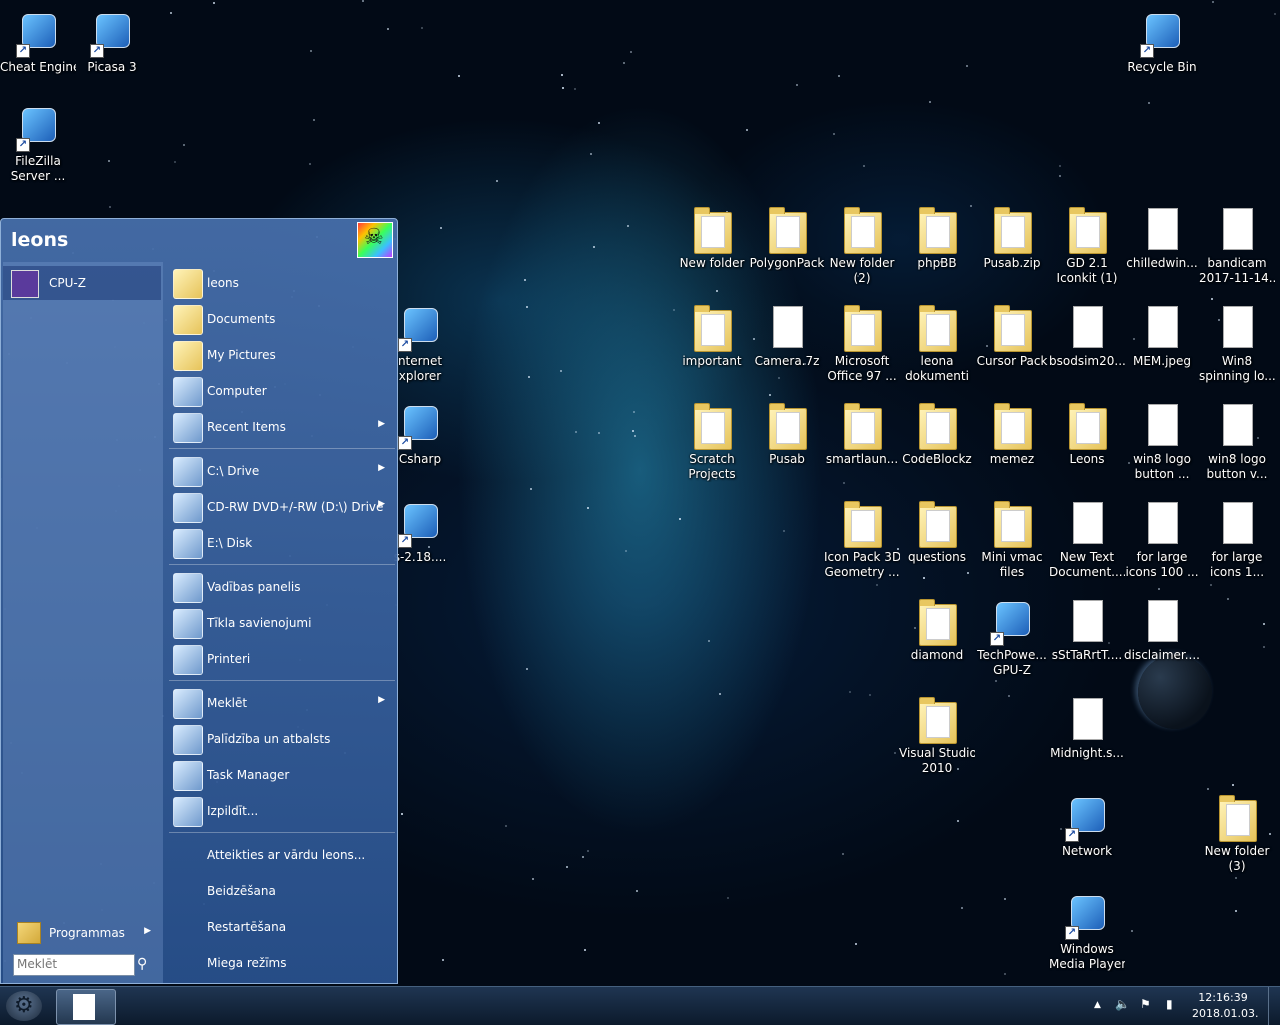  I want to click on desktop-icon-leona-dokumenti: leona dokumenti, so click(937, 344).